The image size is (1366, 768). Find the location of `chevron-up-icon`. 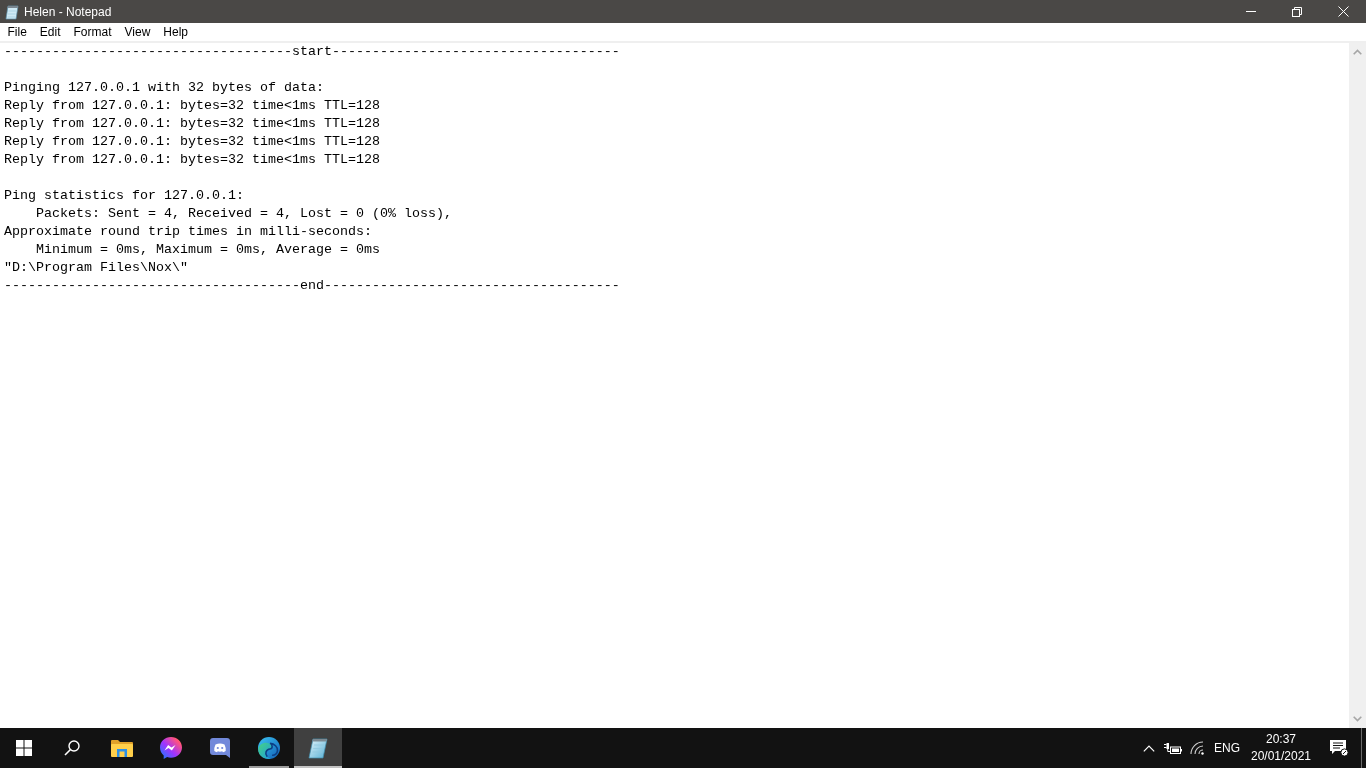

chevron-up-icon is located at coordinates (1149, 748).